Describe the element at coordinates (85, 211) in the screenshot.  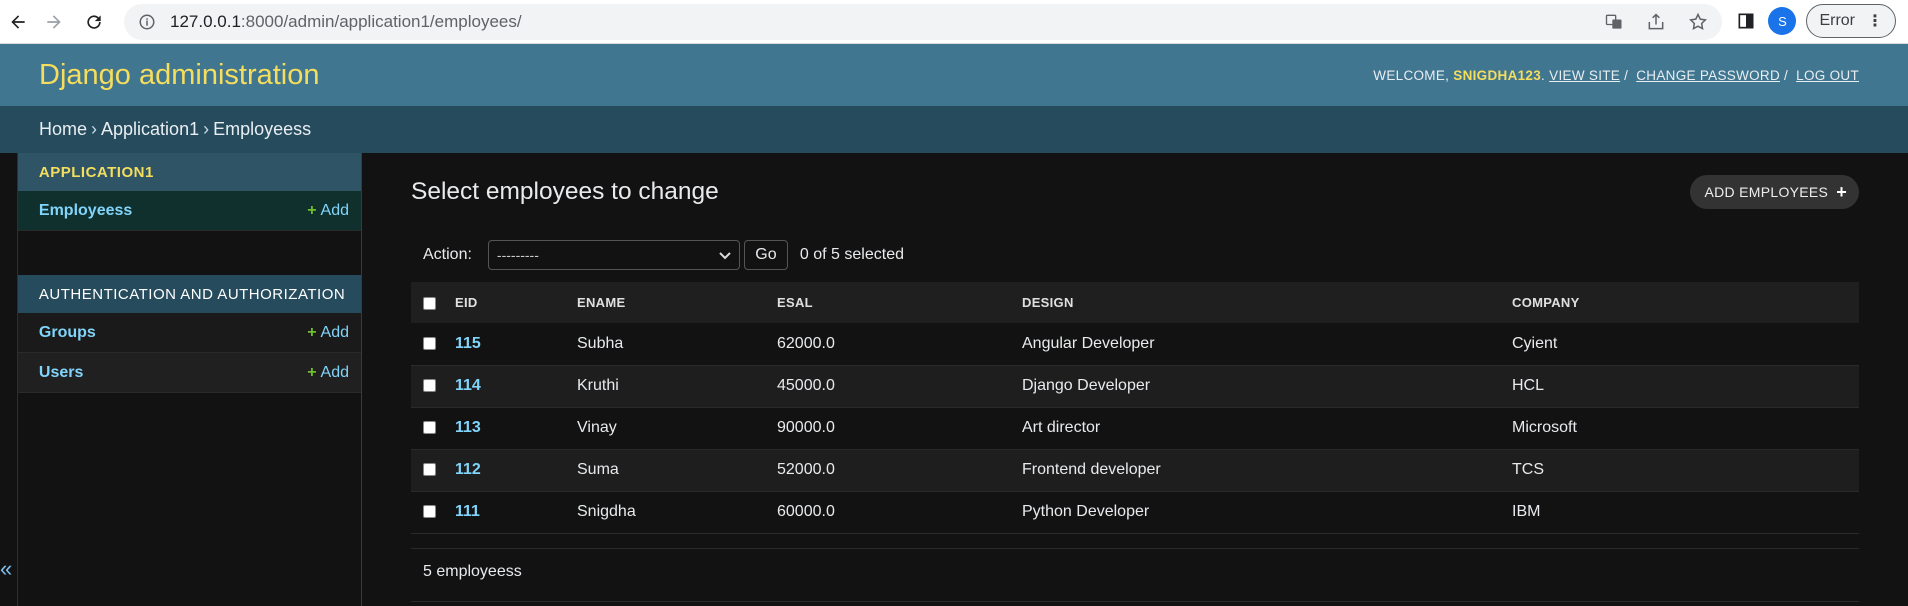
I see `model-link: Employeess` at that location.